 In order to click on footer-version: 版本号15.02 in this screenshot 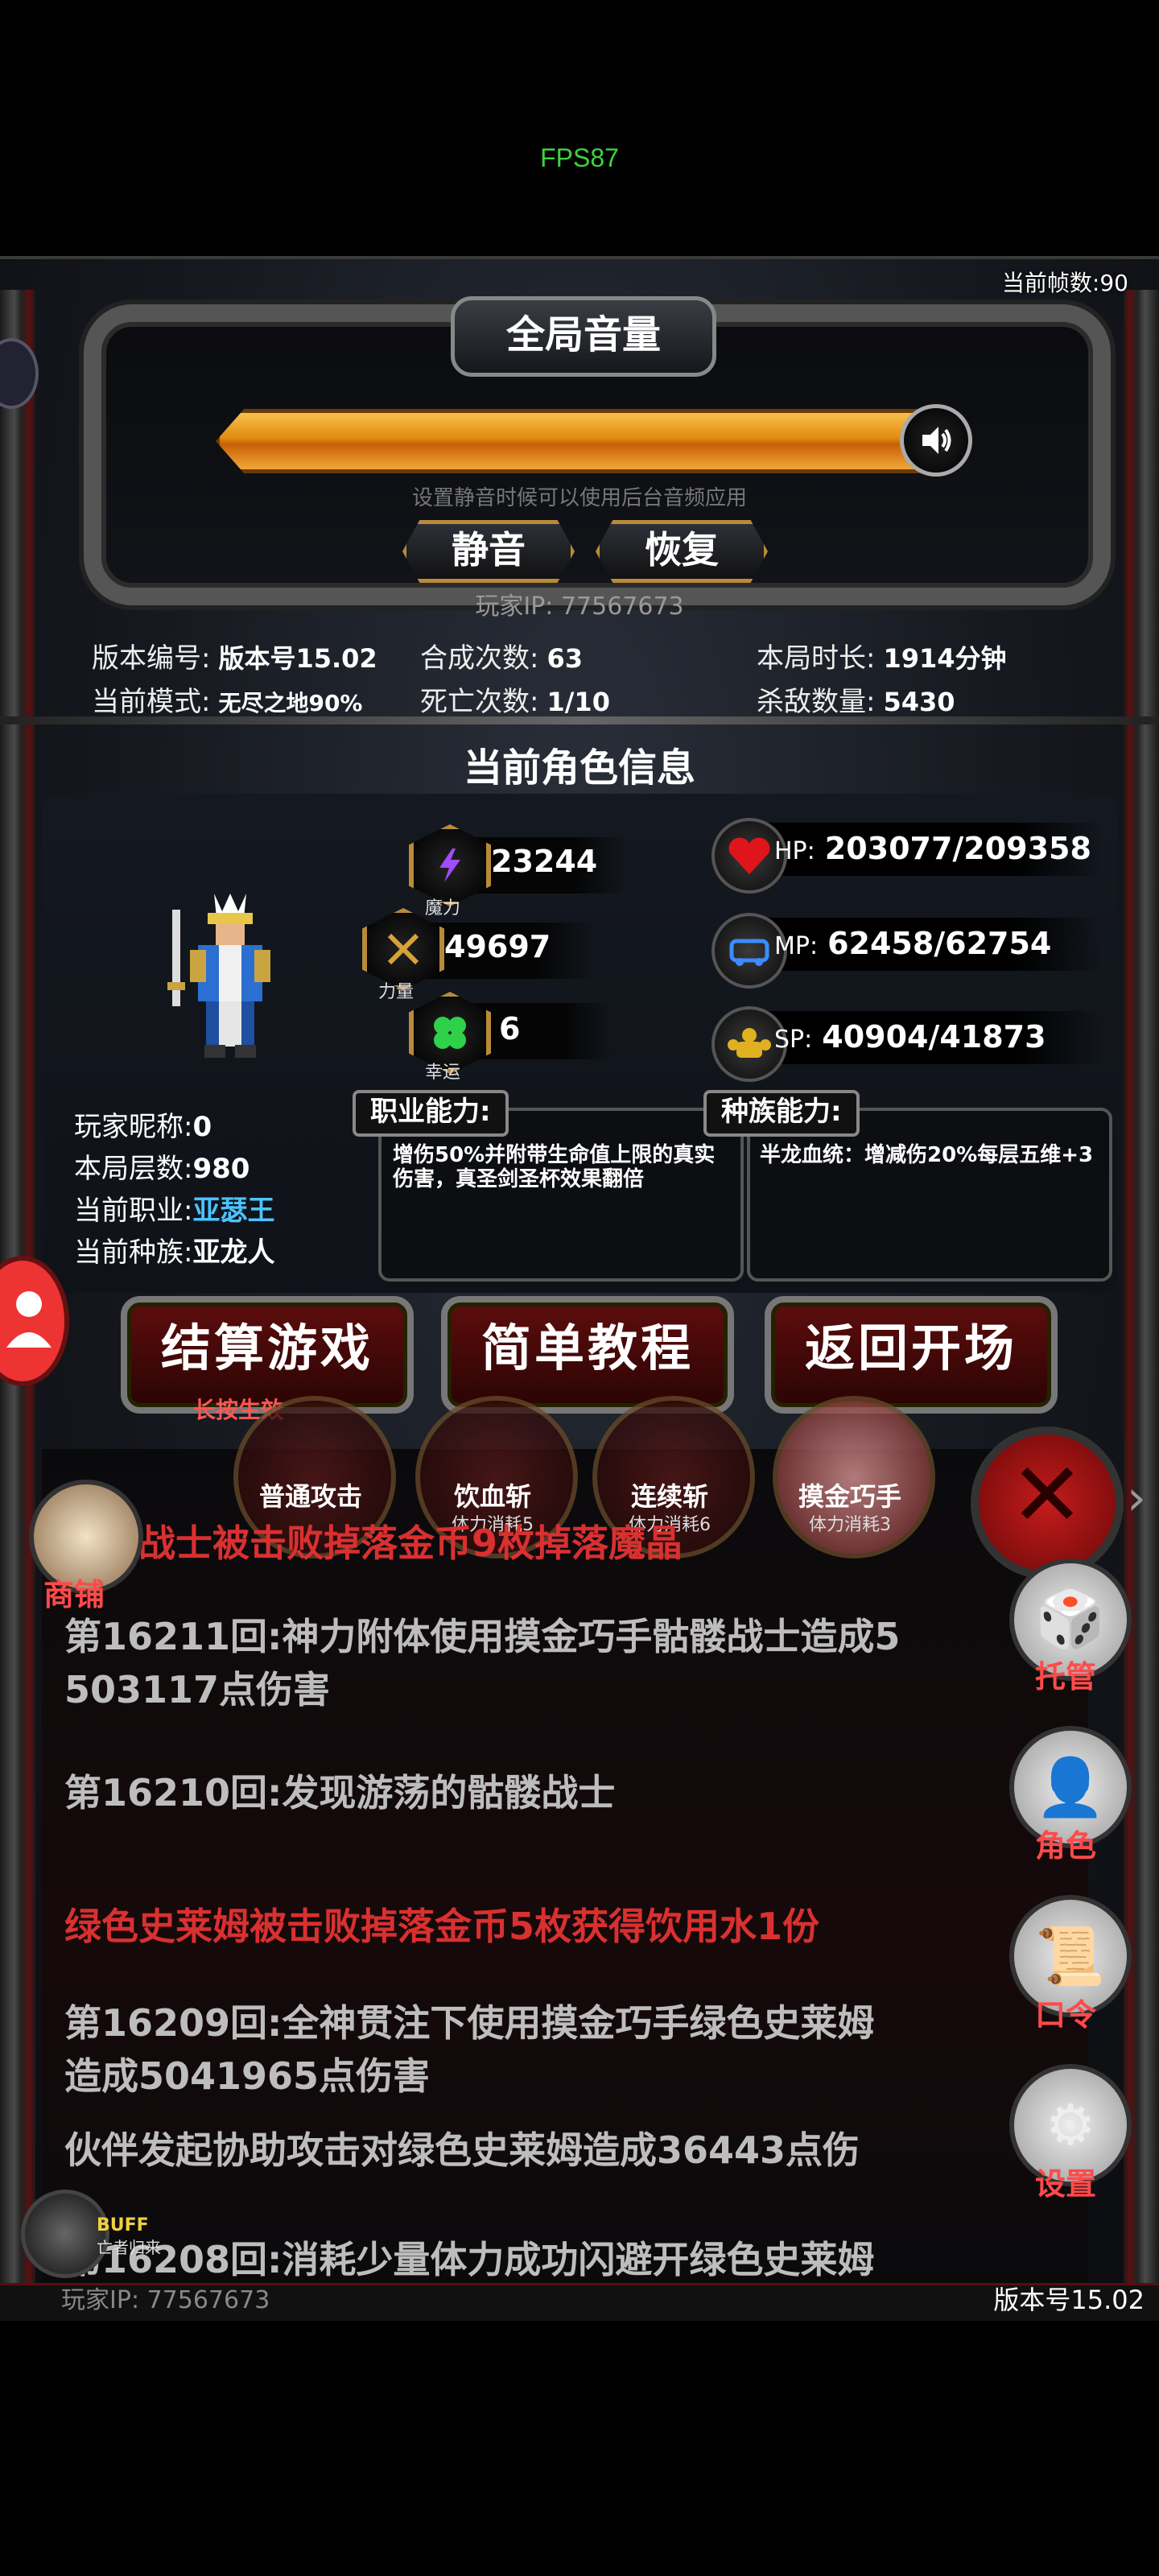, I will do `click(1069, 2300)`.